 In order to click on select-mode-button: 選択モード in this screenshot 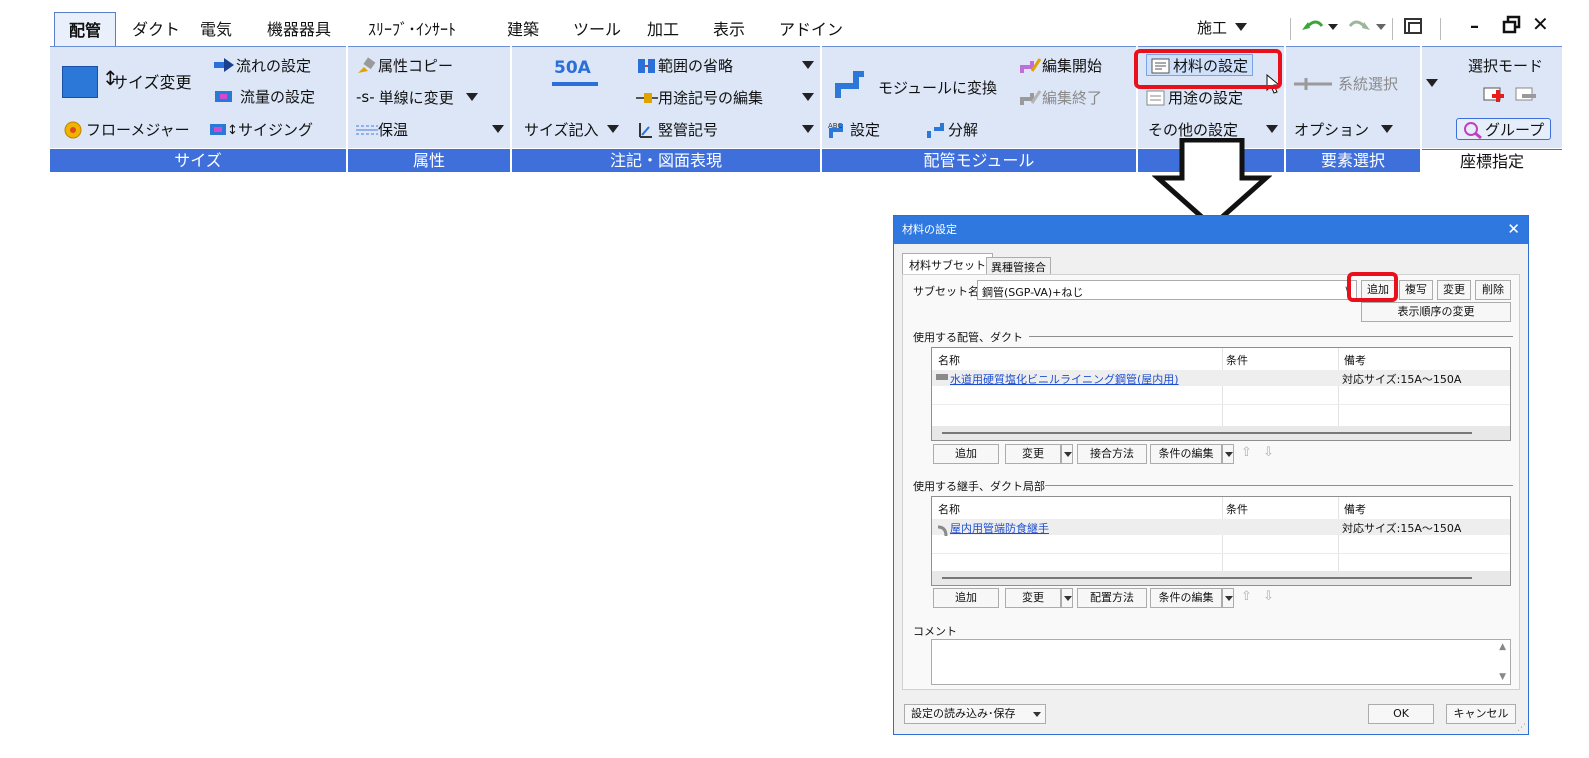, I will do `click(1505, 65)`.